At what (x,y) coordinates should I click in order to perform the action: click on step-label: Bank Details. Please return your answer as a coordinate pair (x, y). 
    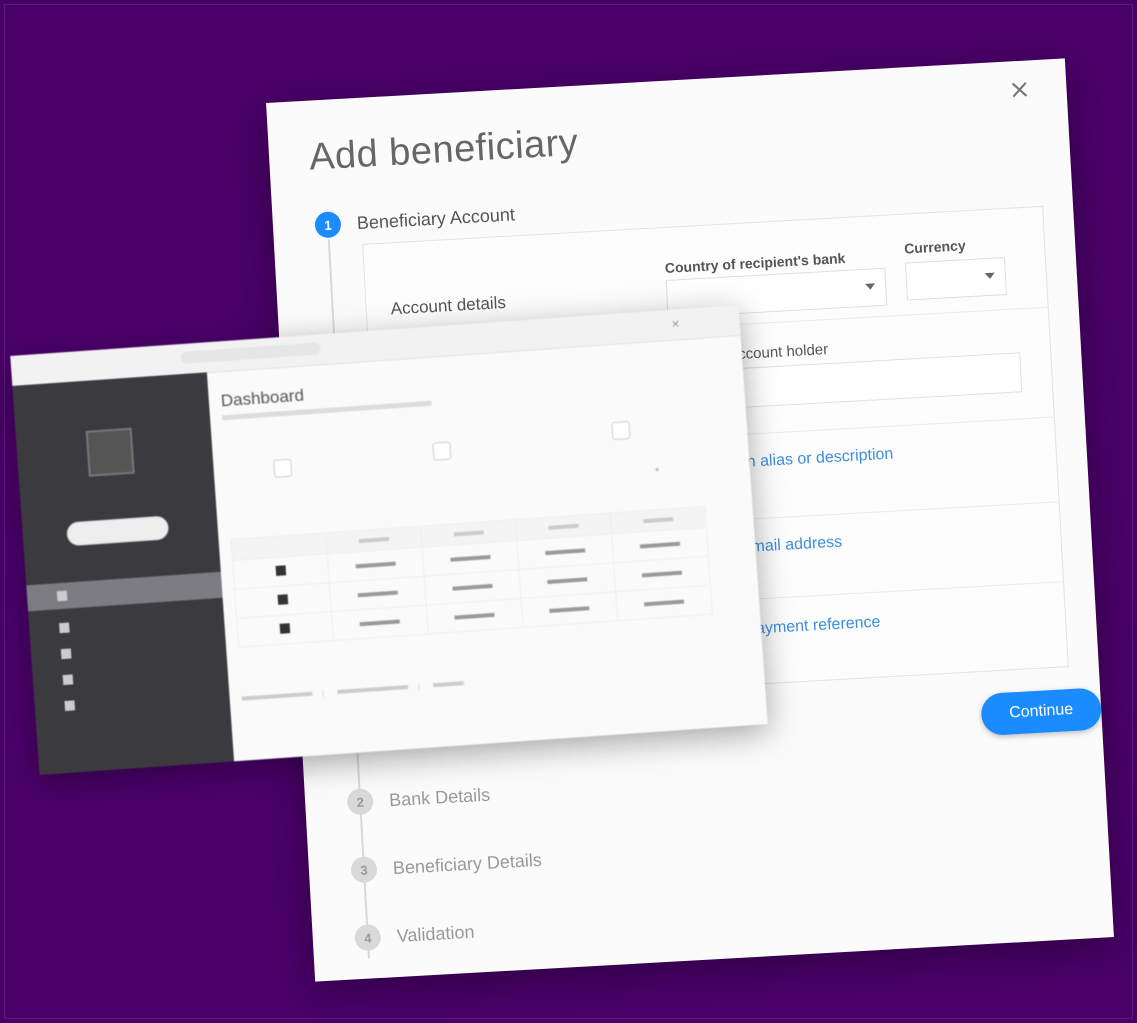
    Looking at the image, I should click on (439, 797).